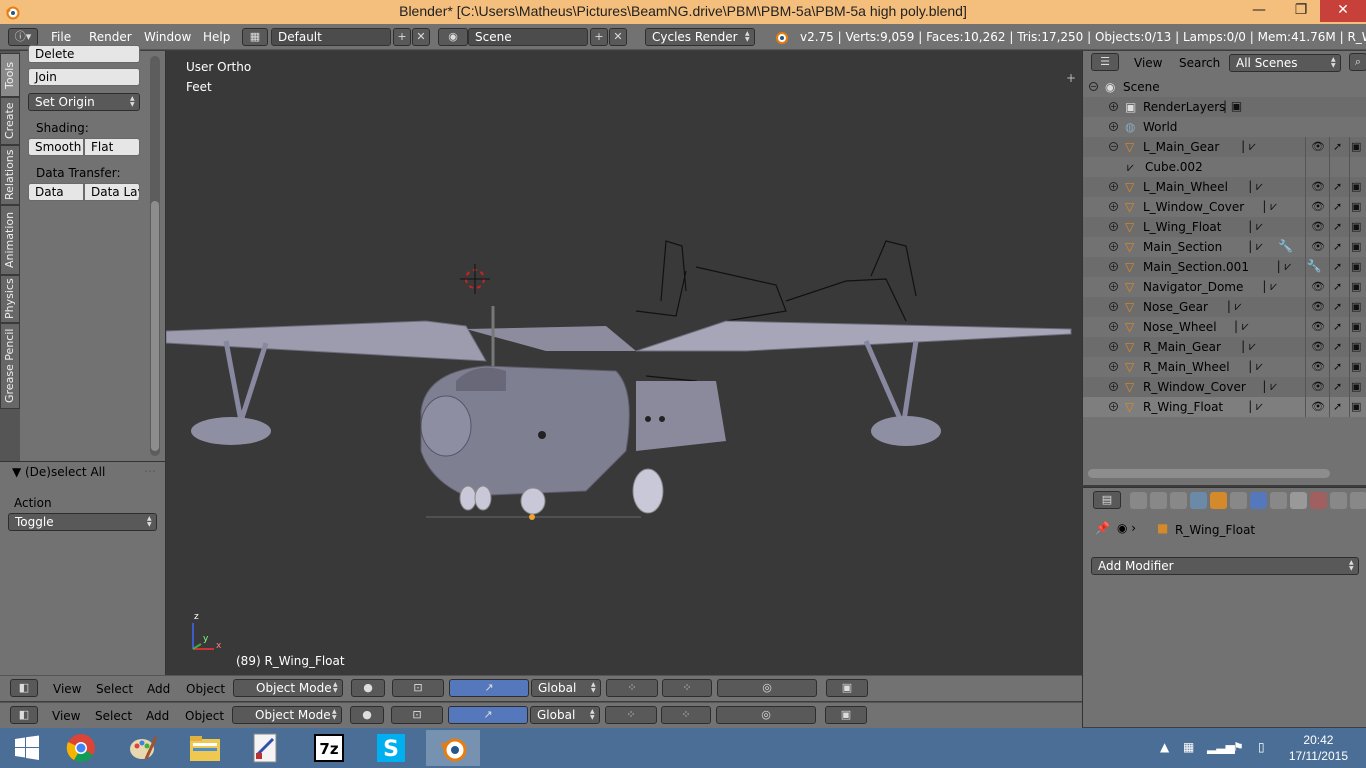 Image resolution: width=1366 pixels, height=768 pixels. What do you see at coordinates (24, 688) in the screenshot?
I see `editor-type-3d-icon: ◧` at bounding box center [24, 688].